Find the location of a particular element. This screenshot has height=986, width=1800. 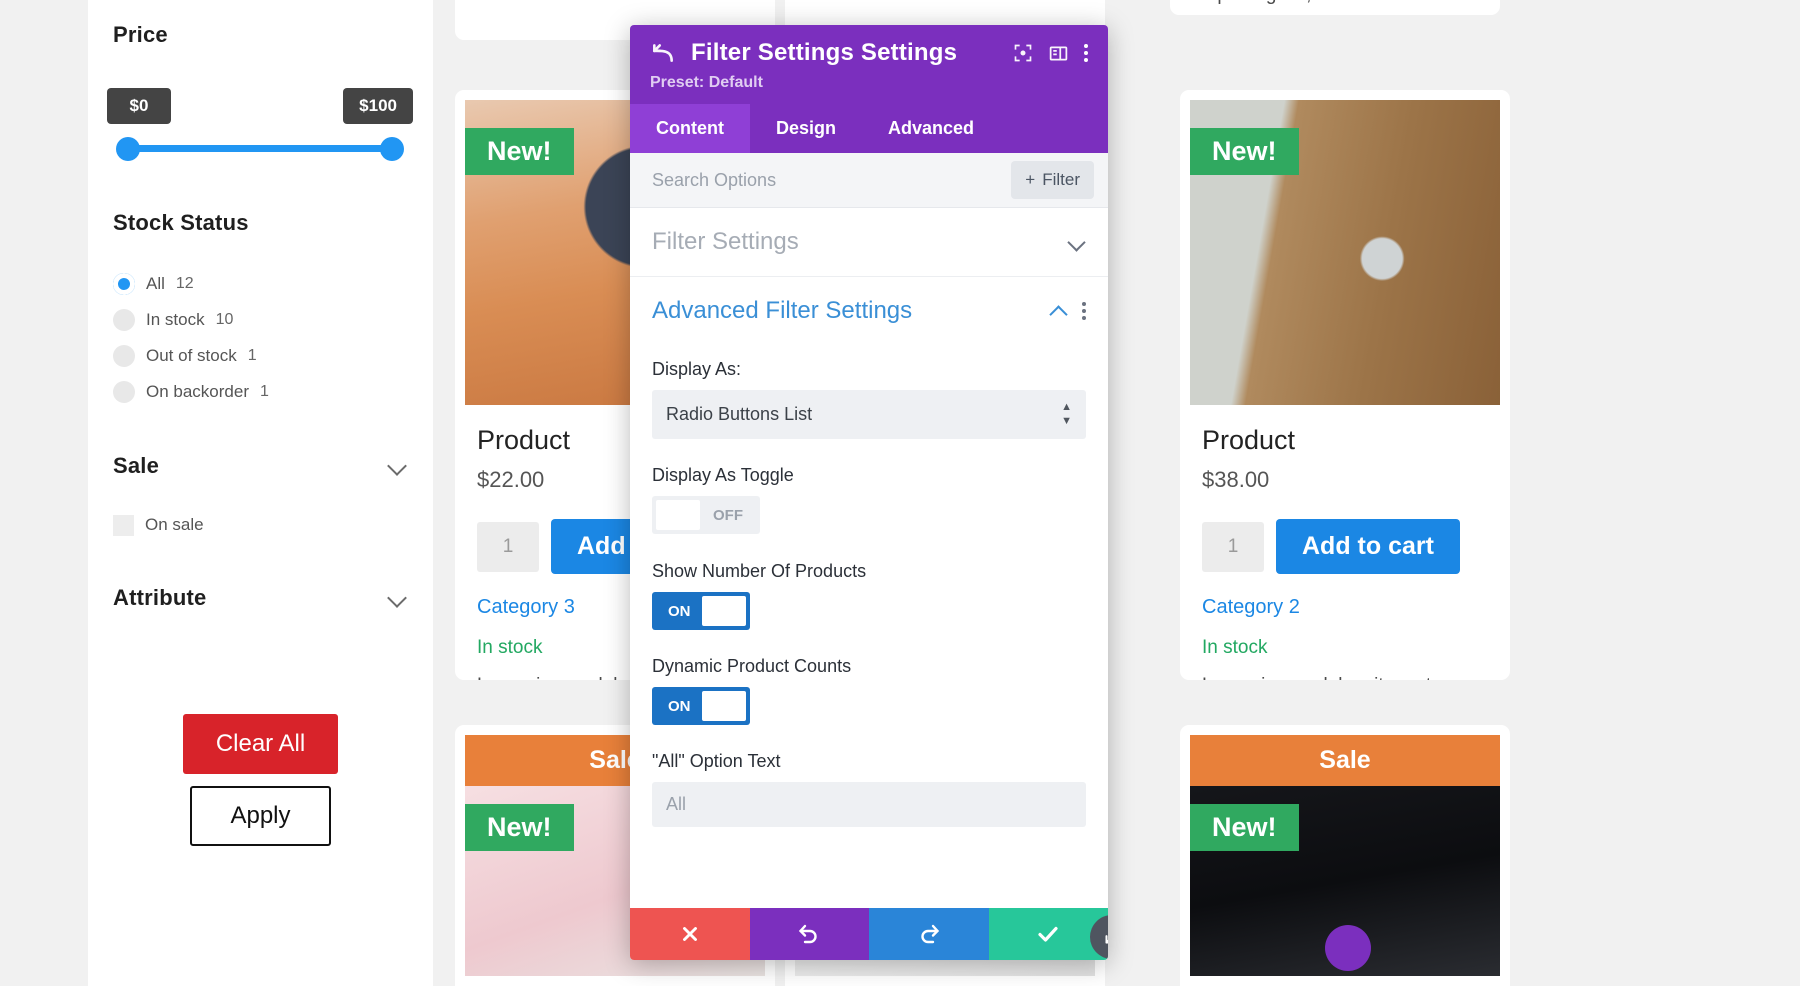

toggle-state-label: ON is located at coordinates (679, 706).